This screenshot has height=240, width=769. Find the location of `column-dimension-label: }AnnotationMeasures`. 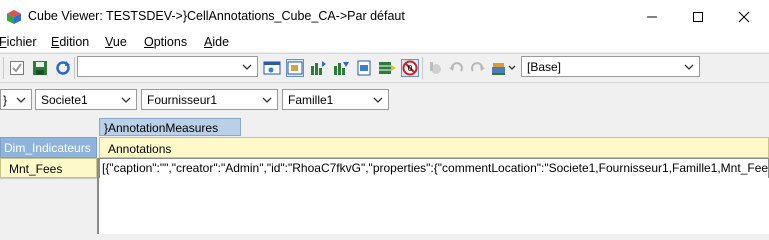

column-dimension-label: }AnnotationMeasures is located at coordinates (161, 128).